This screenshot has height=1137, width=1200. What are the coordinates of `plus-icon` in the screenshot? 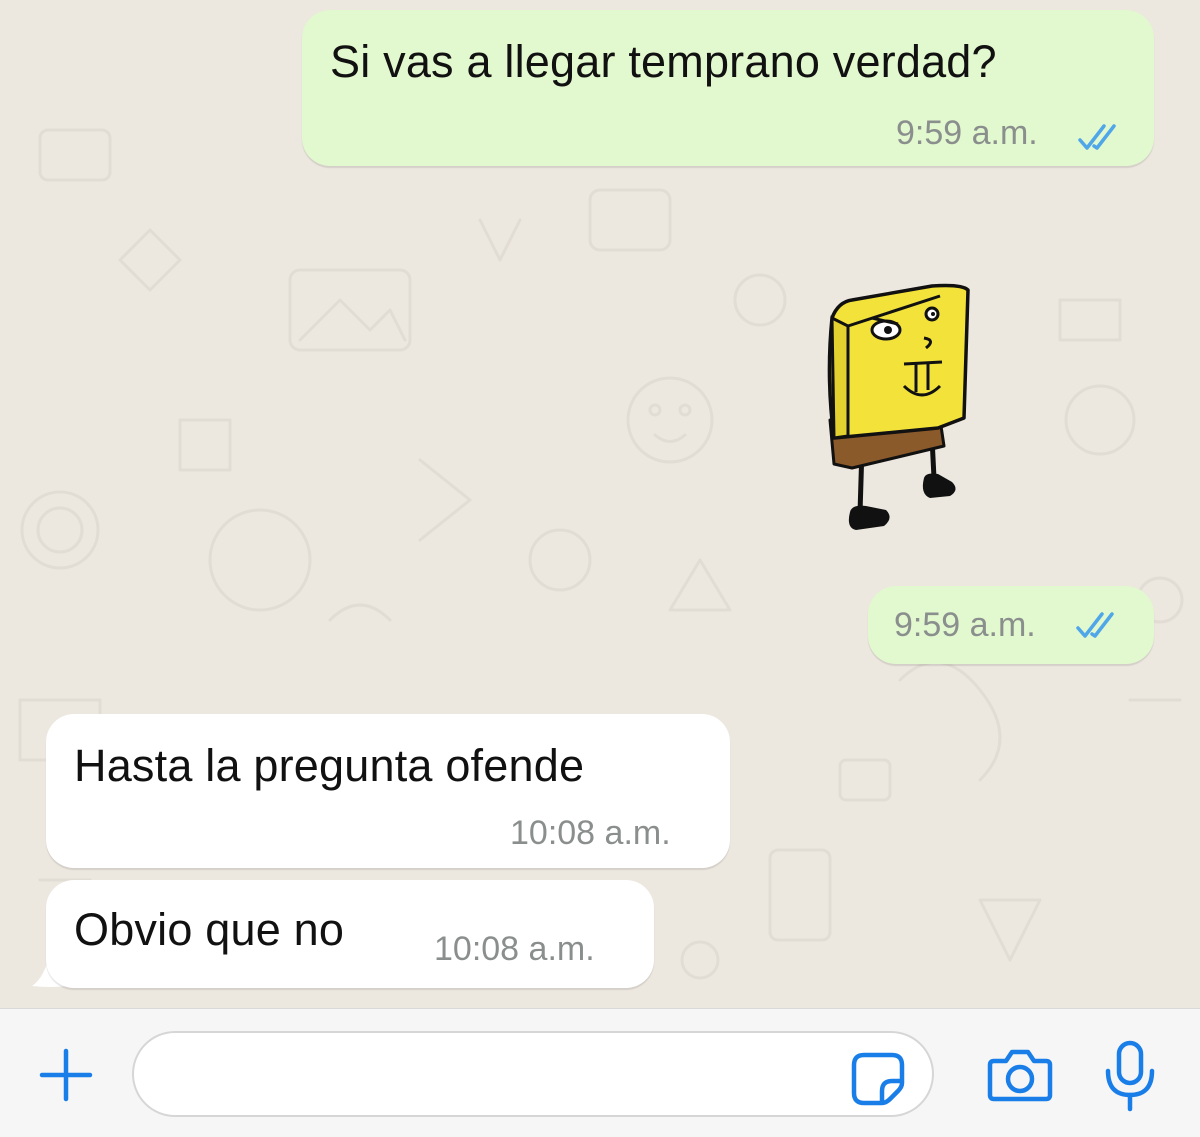 It's located at (66, 1075).